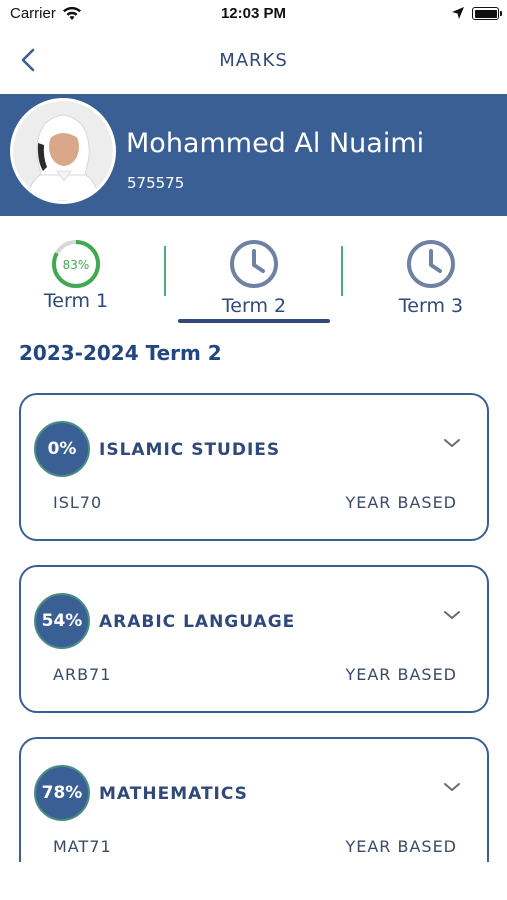 This screenshot has height=900, width=507. I want to click on profile-banner: Mohammed Al Nuaimi 575575, so click(253, 155).